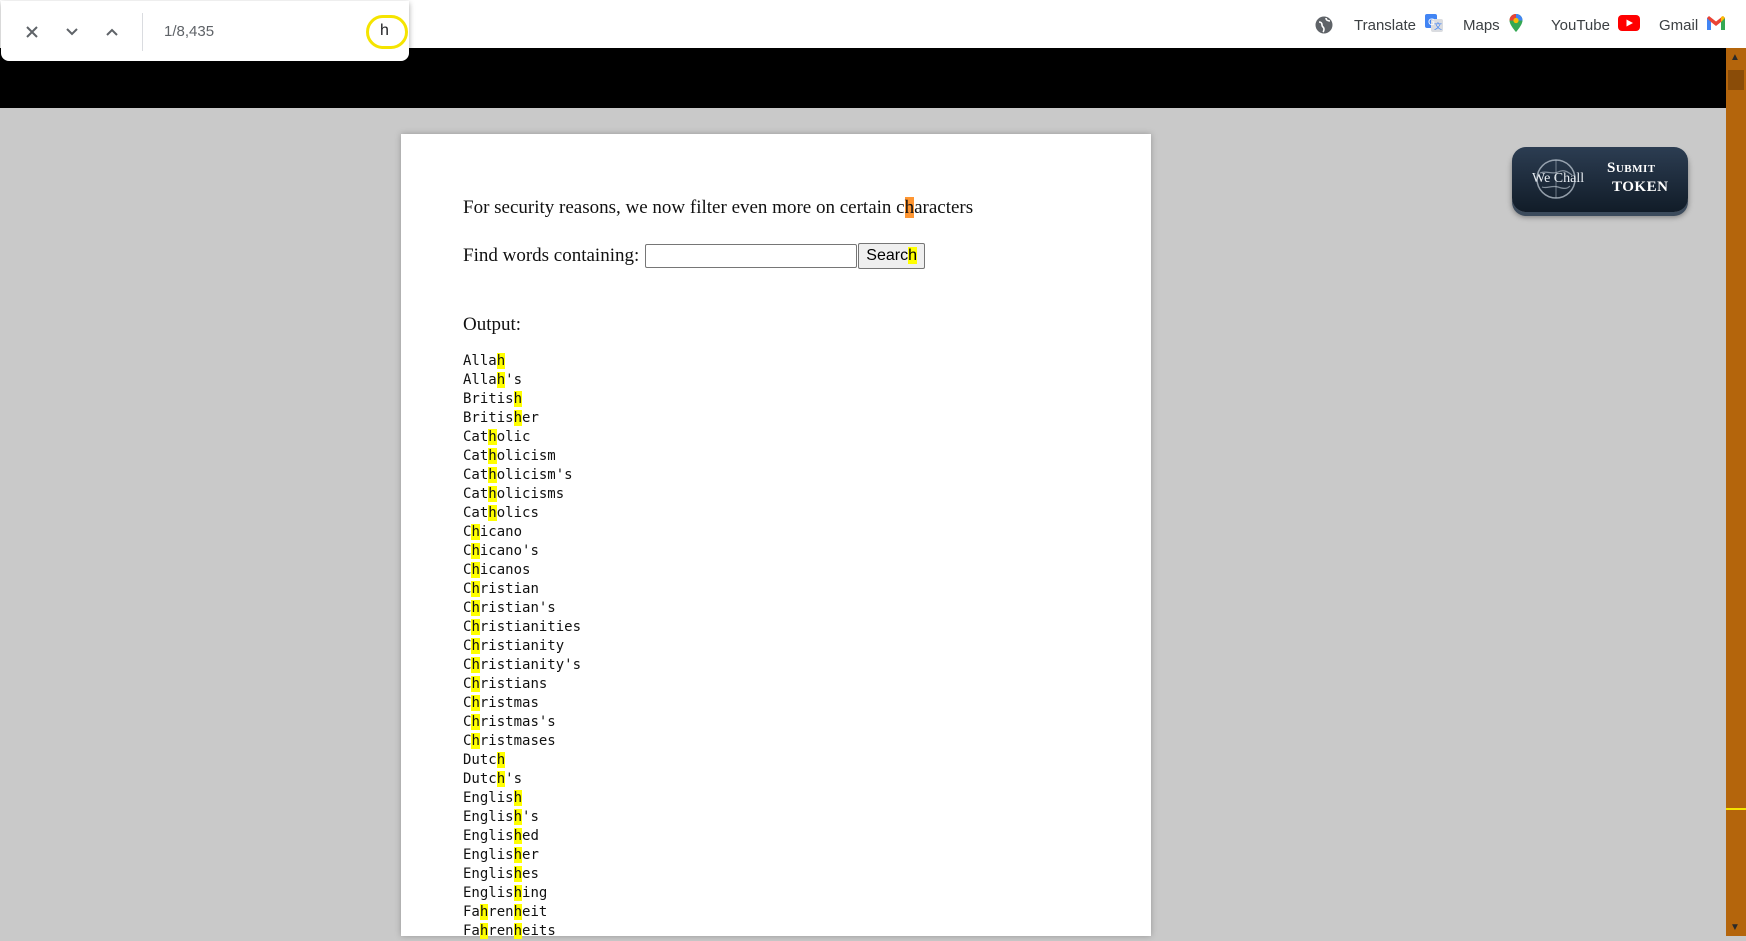 The width and height of the screenshot is (1746, 941). I want to click on word-list-item: Catholicism, so click(509, 456).